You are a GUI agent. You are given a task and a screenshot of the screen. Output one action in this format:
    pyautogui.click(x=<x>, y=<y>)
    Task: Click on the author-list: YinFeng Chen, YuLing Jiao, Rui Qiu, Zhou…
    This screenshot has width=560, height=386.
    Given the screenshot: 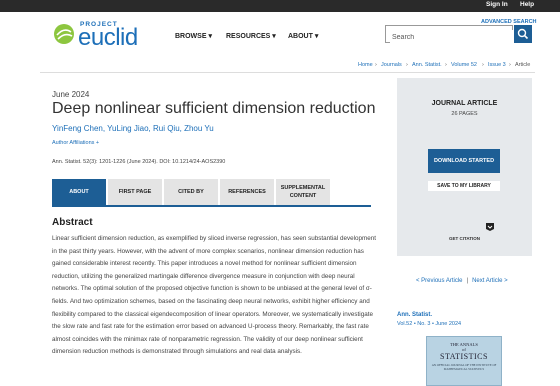 What is the action you would take?
    pyautogui.click(x=133, y=128)
    